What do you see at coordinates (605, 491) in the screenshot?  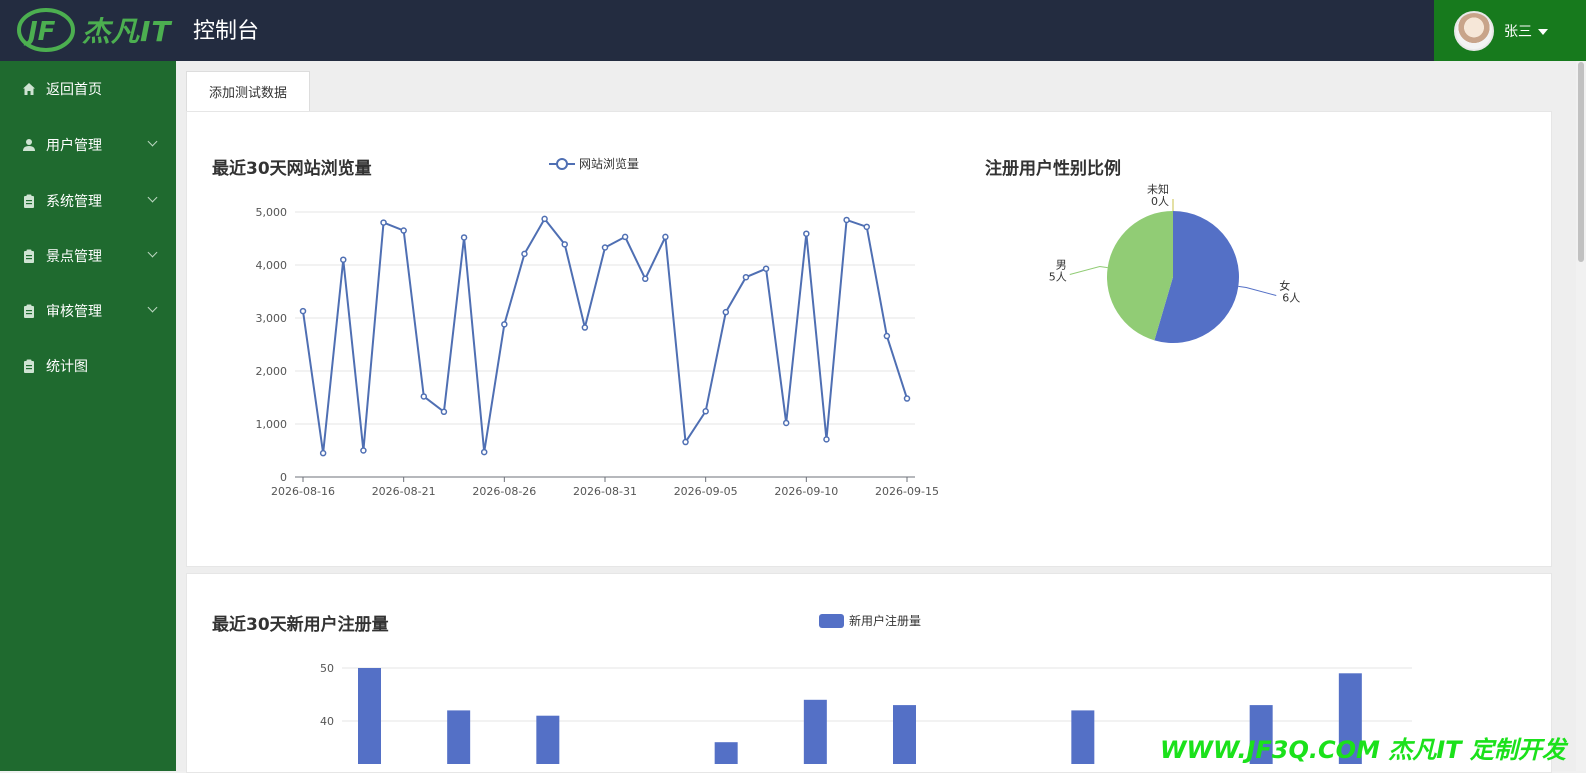 I see `x-tick-label: 2026-08-31` at bounding box center [605, 491].